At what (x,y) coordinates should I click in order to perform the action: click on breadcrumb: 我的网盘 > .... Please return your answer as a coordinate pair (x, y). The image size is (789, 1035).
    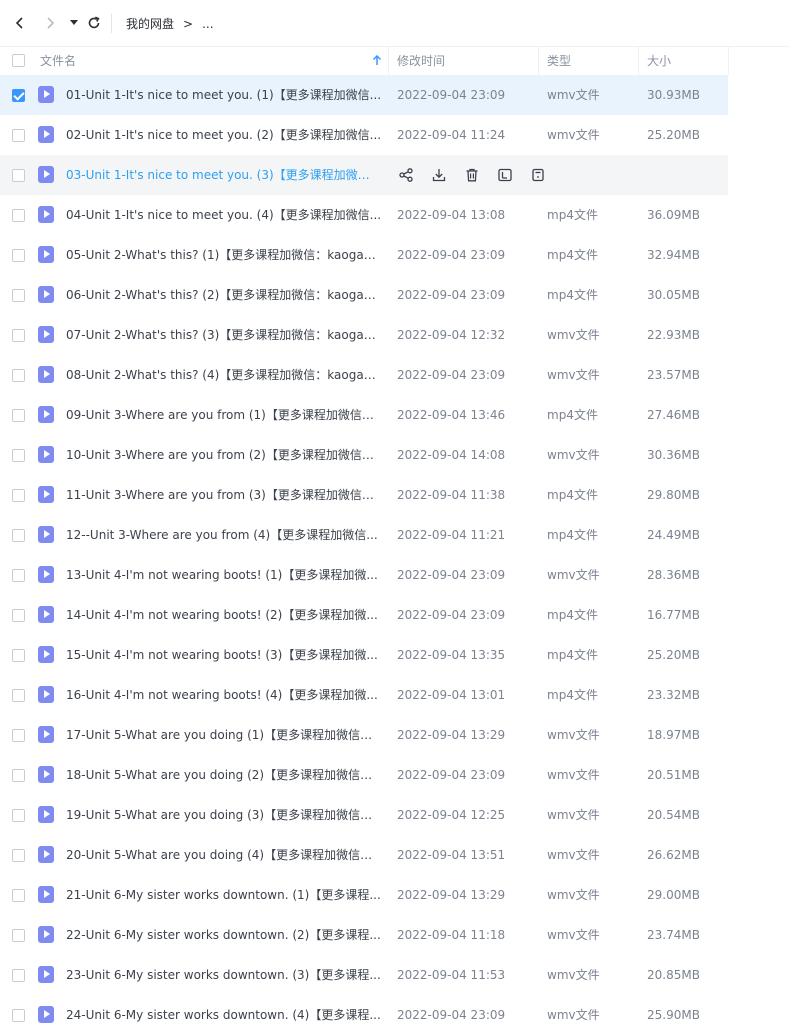
    Looking at the image, I should click on (170, 23).